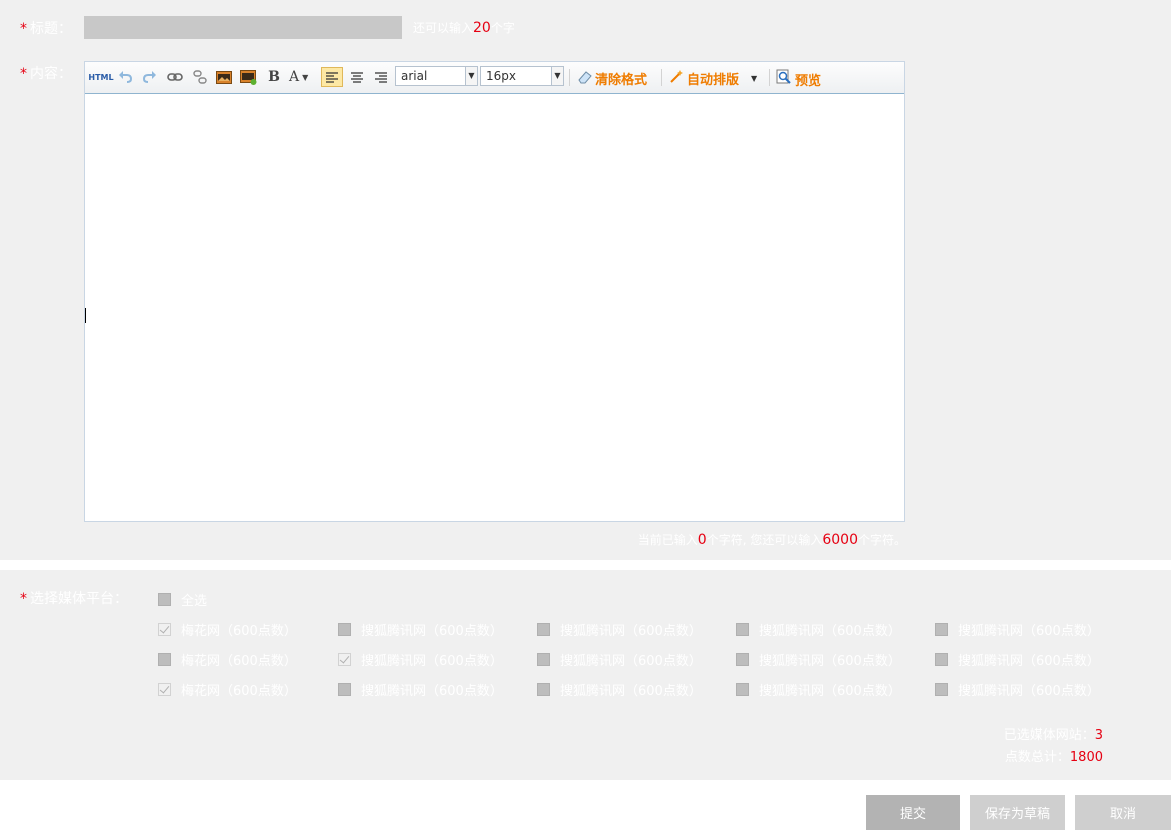 The height and width of the screenshot is (830, 1171). Describe the element at coordinates (1017, 812) in the screenshot. I see `save-draft-button: 保存为草稿` at that location.